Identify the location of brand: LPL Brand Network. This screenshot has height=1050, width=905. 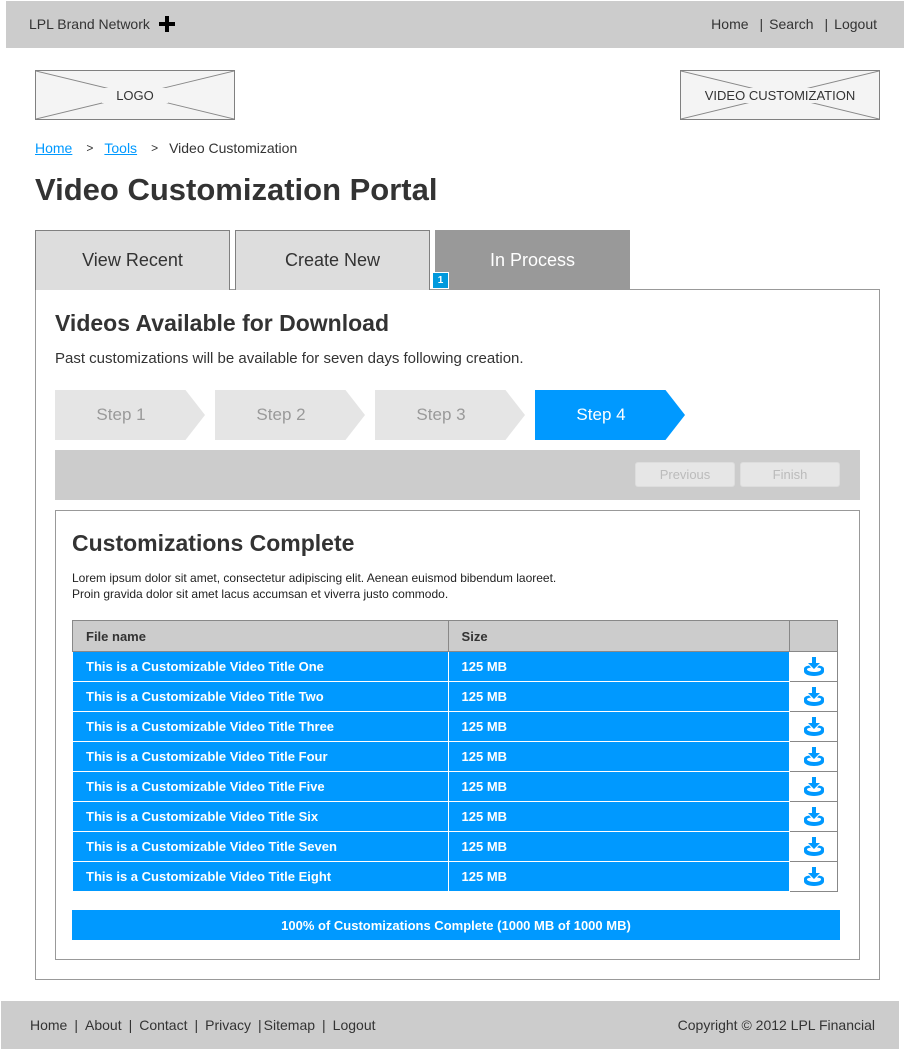
(102, 24).